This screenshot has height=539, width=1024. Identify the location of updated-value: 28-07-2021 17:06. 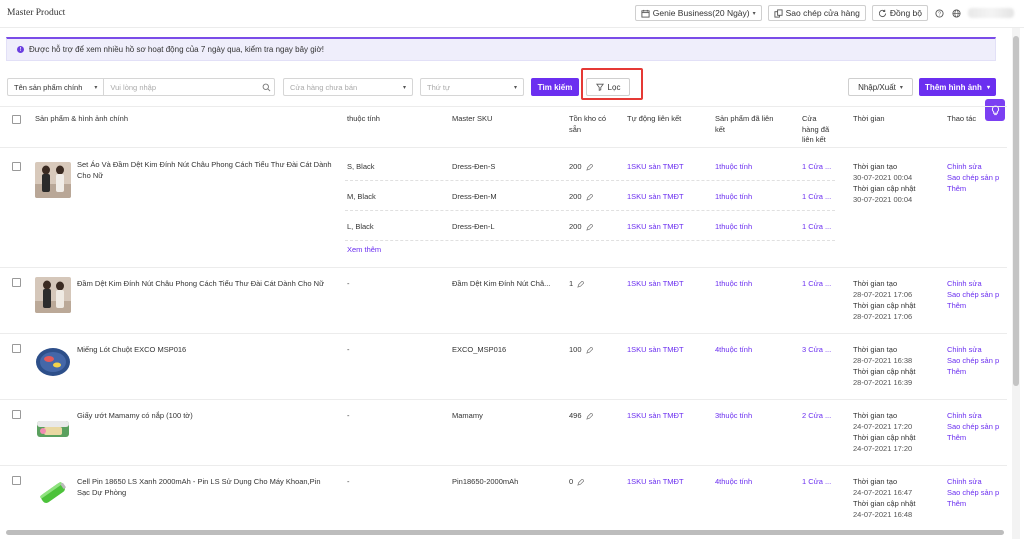
(883, 316).